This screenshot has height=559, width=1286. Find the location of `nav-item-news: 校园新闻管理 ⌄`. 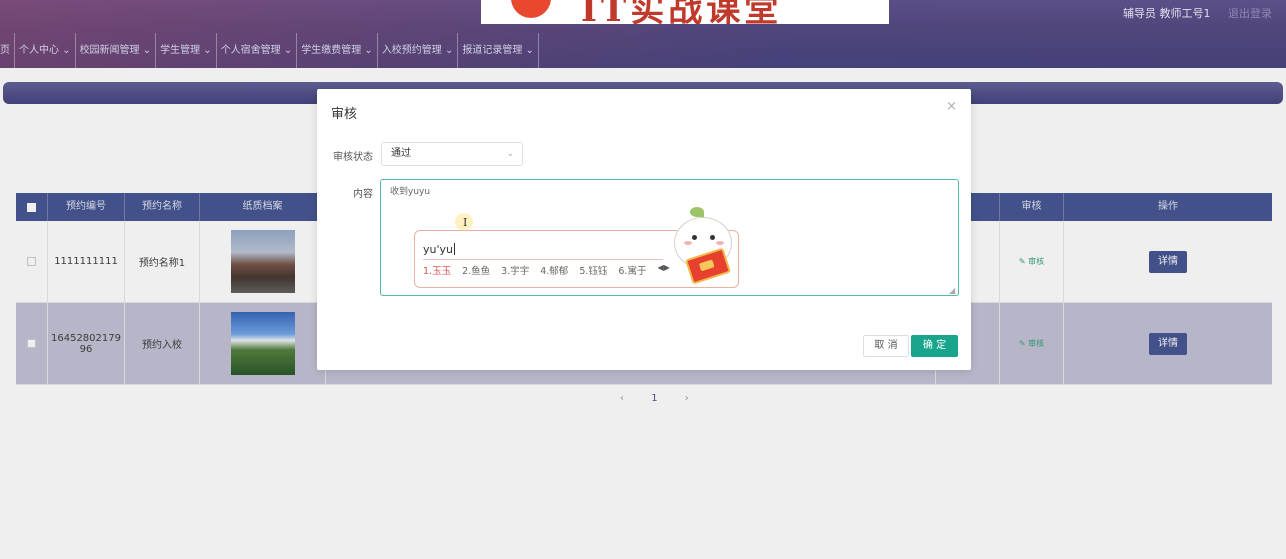

nav-item-news: 校园新闻管理 ⌄ is located at coordinates (116, 50).